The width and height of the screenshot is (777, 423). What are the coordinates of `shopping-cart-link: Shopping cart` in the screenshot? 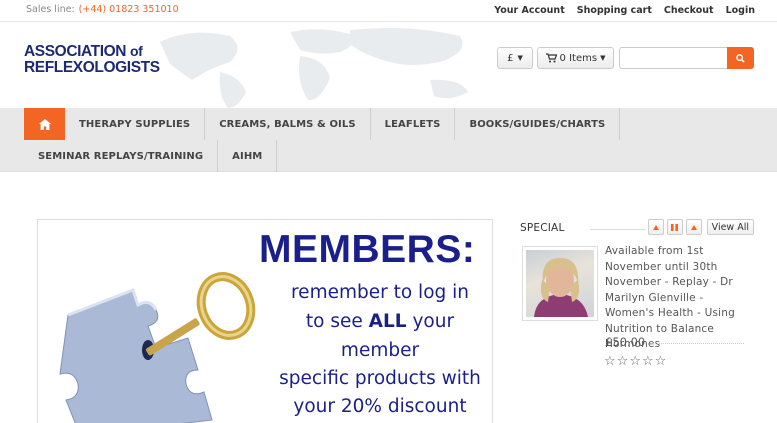 It's located at (614, 10).